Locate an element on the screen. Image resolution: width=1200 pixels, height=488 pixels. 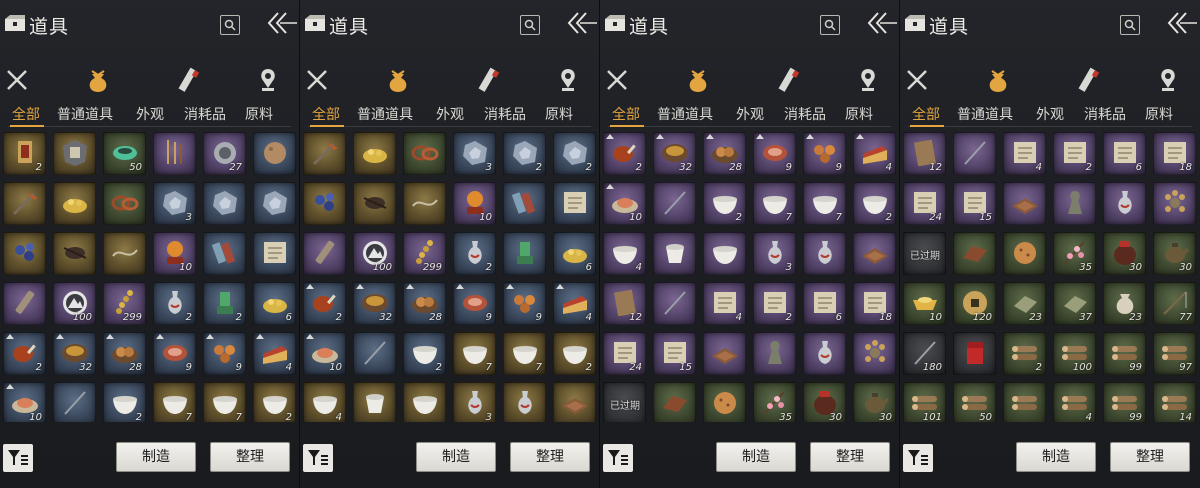
item-slot: 27 is located at coordinates (224, 153).